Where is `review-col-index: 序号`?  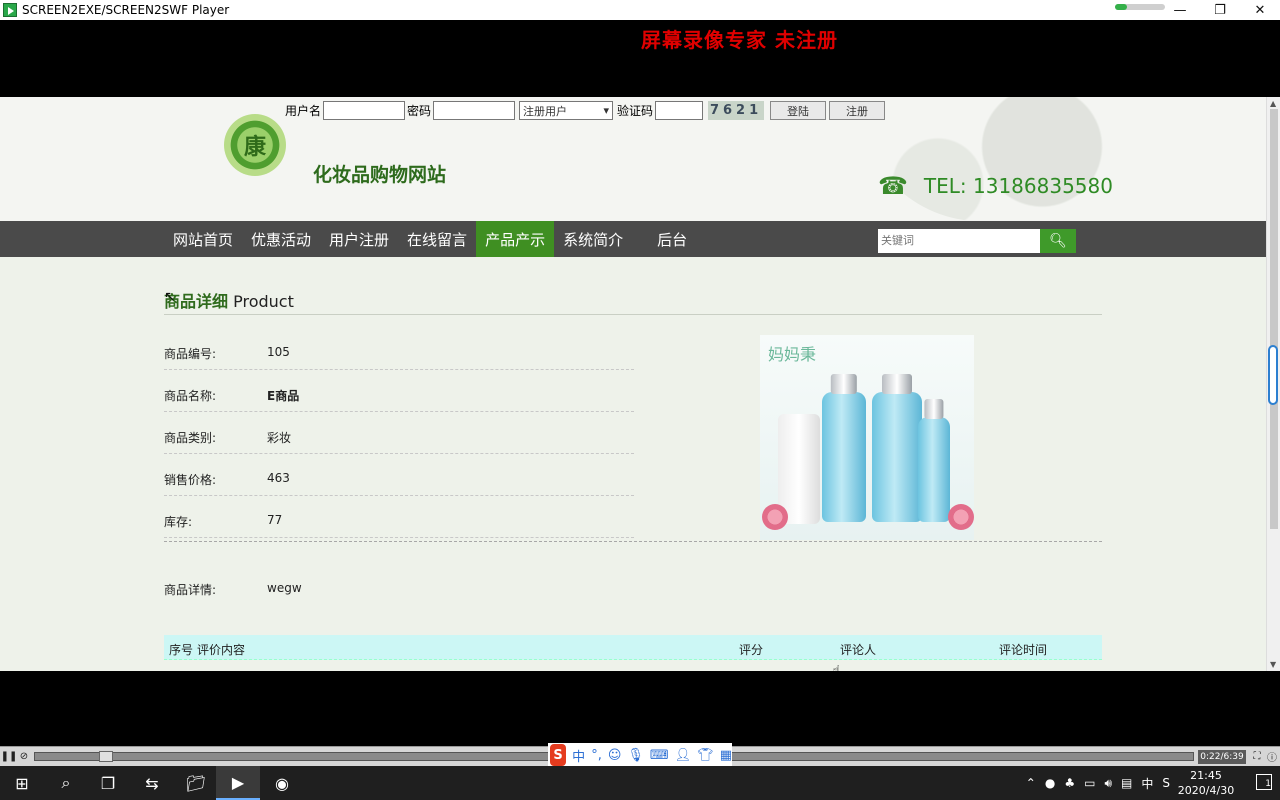
review-col-index: 序号 is located at coordinates (181, 650).